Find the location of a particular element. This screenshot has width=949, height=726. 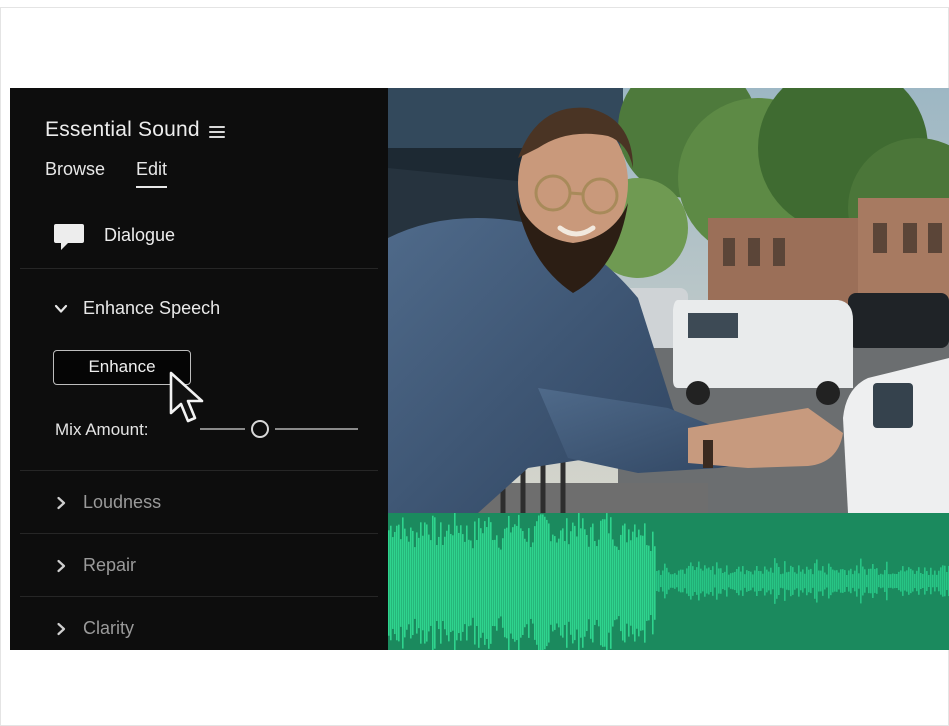

mix-amount-slider-thumb is located at coordinates (260, 429).